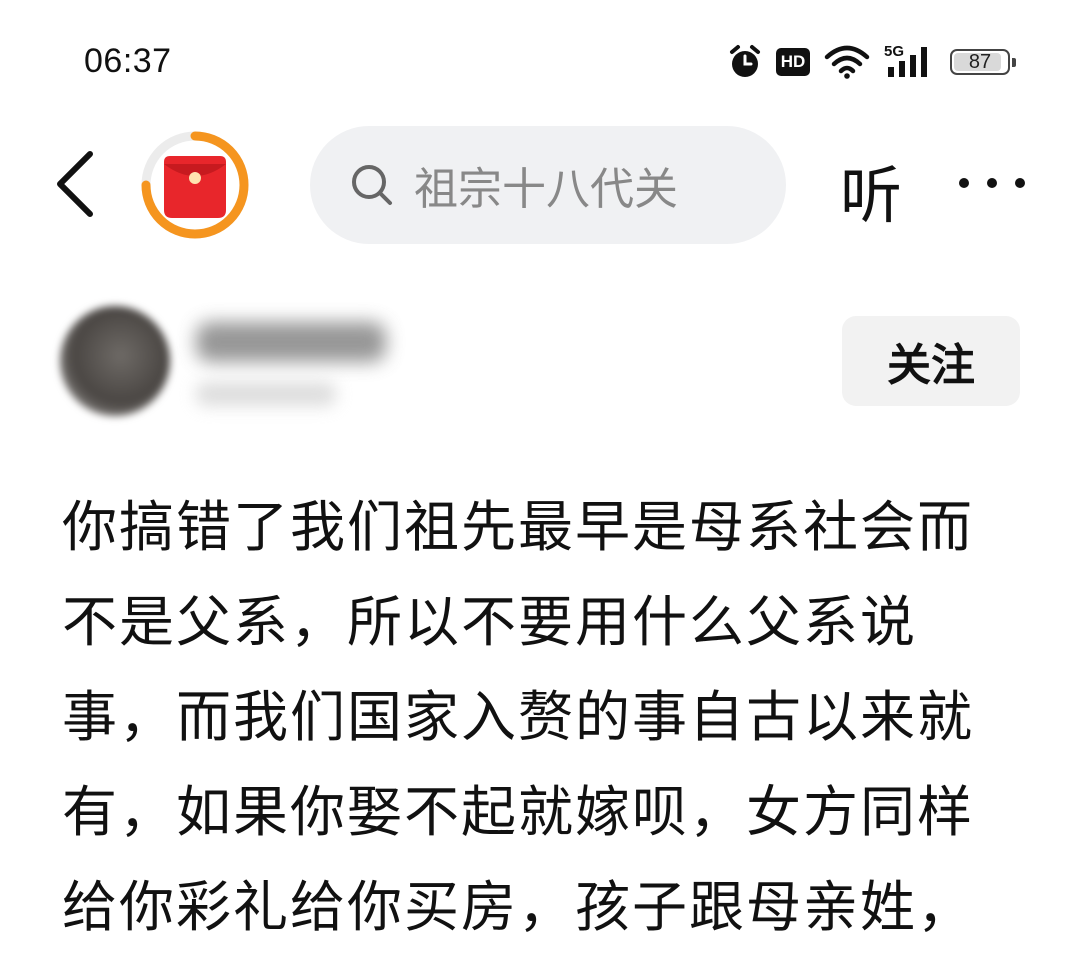 The height and width of the screenshot is (955, 1080). I want to click on post-line: 有，如果你娶不起就嫁呗，女方同样, so click(518, 812).